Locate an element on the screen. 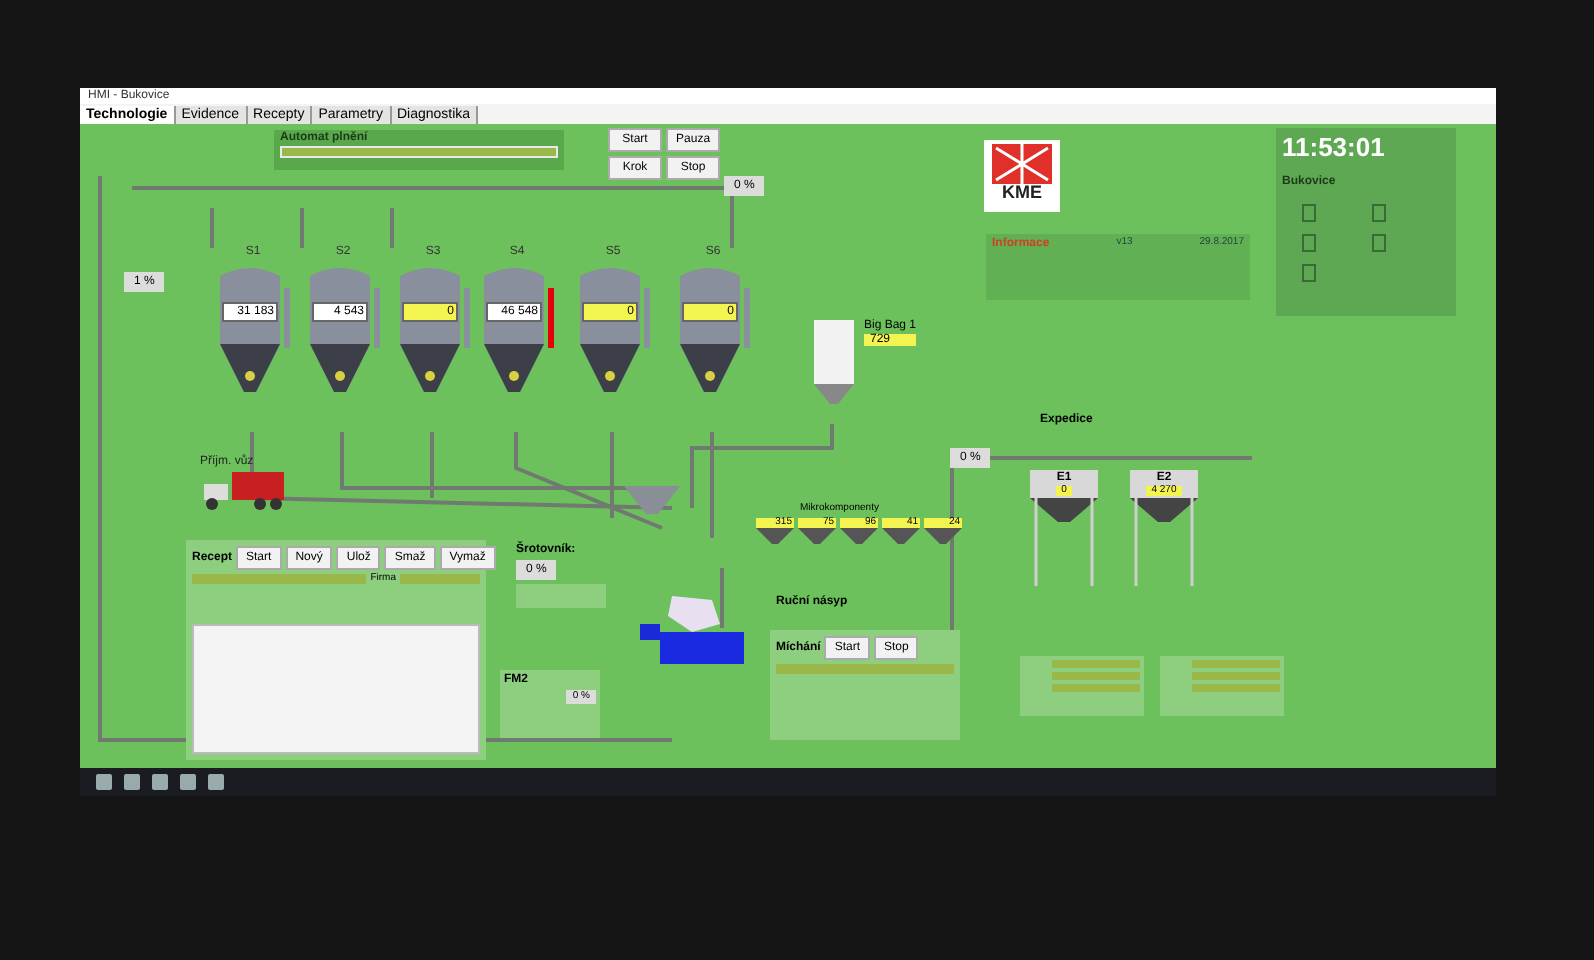  truck-drawing is located at coordinates (244, 490).